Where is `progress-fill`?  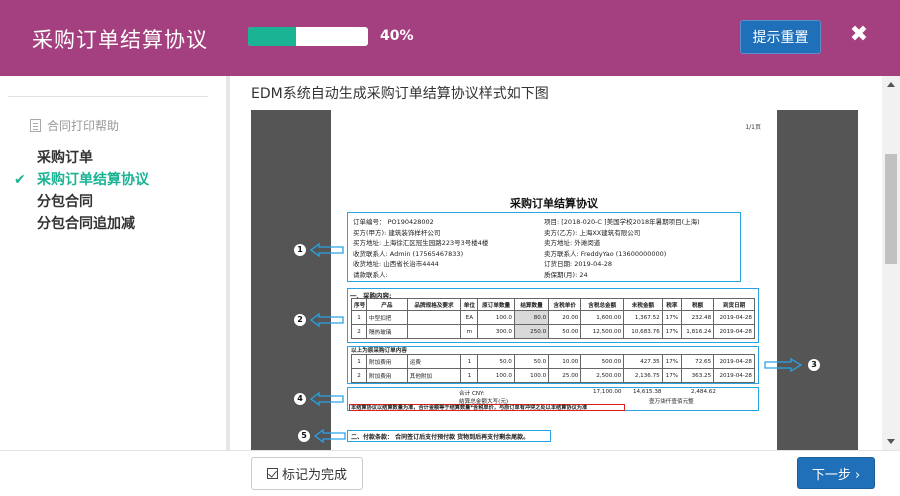 progress-fill is located at coordinates (272, 36).